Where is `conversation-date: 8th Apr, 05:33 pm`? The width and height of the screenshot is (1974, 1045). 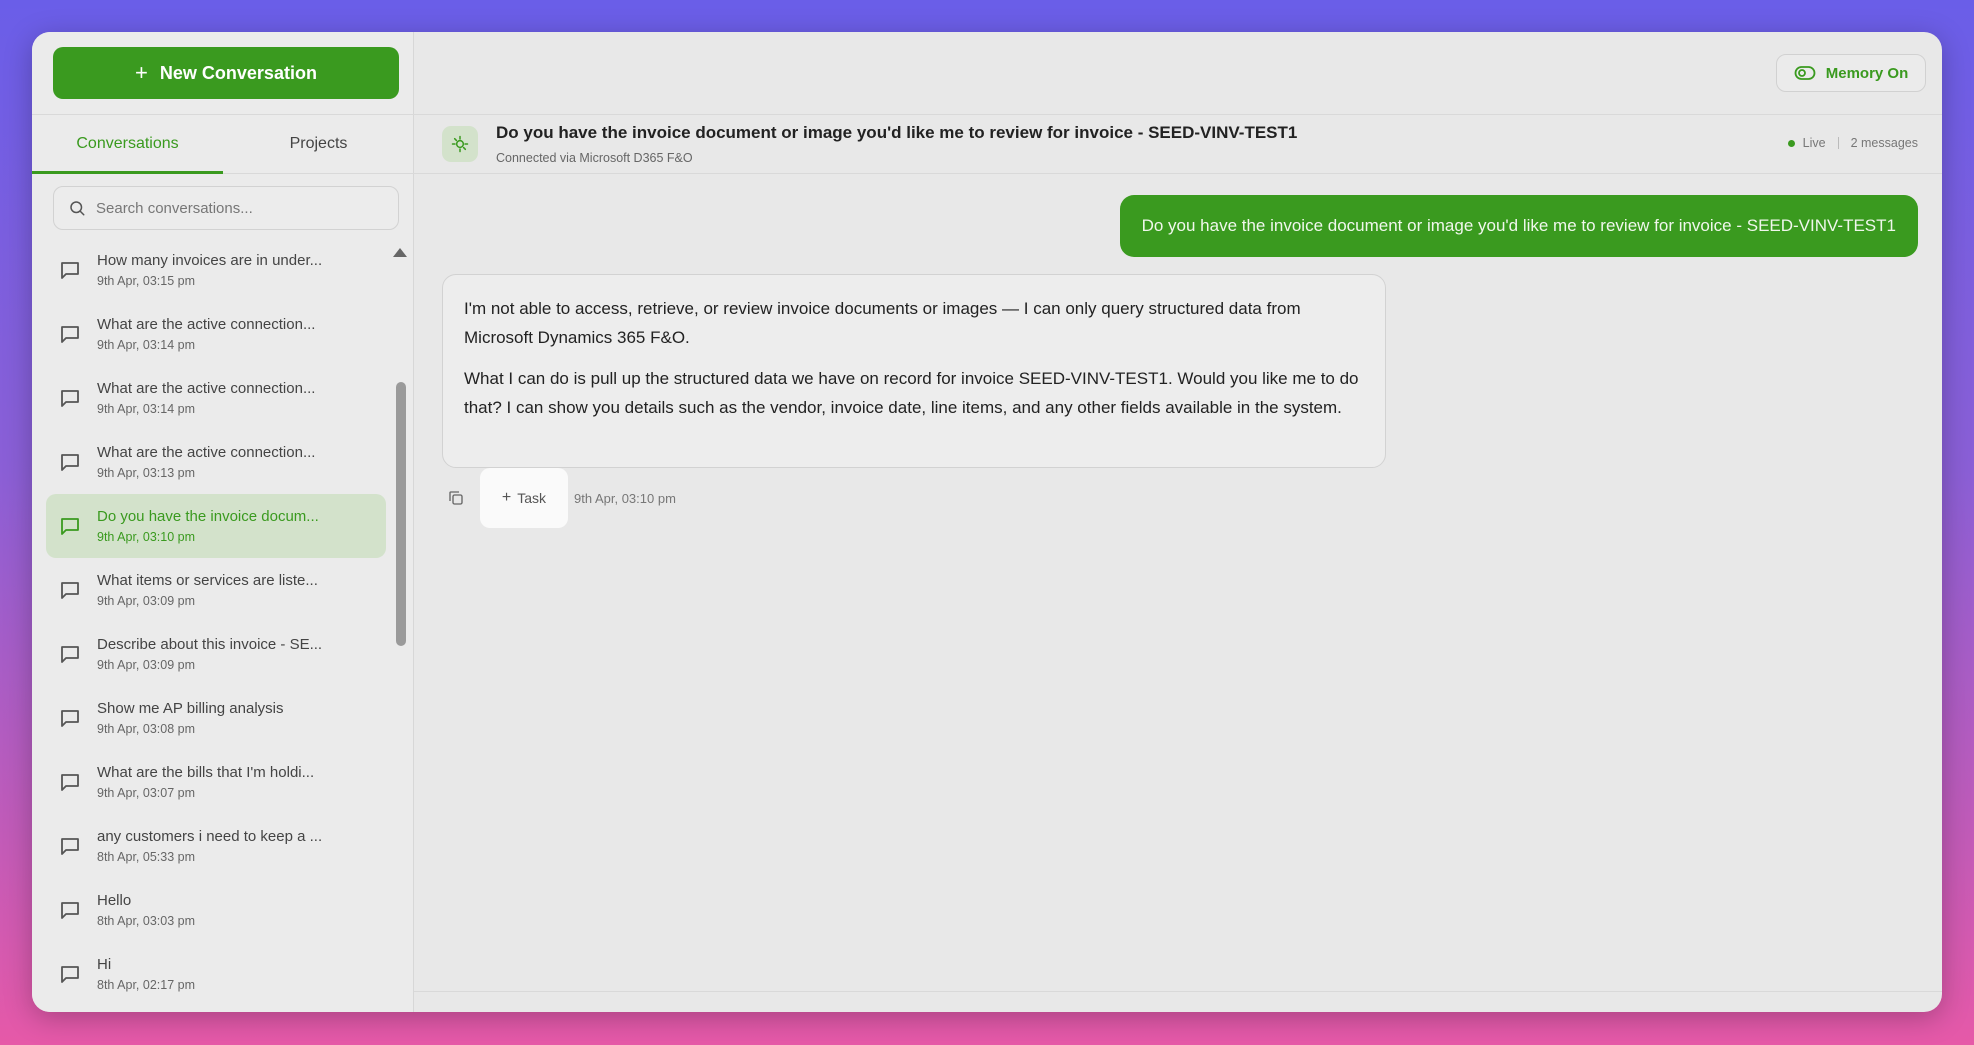
conversation-date: 8th Apr, 05:33 pm is located at coordinates (146, 857).